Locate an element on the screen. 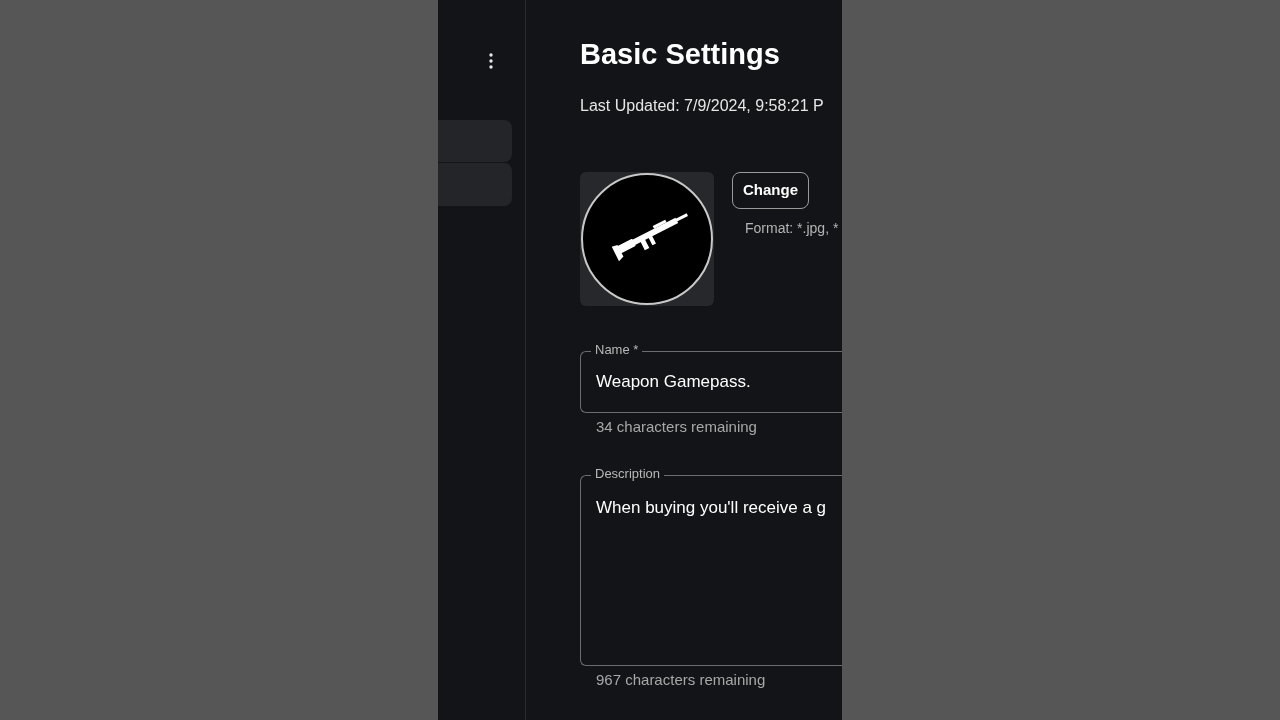 This screenshot has height=720, width=1280. more-options-icon is located at coordinates (491, 61).